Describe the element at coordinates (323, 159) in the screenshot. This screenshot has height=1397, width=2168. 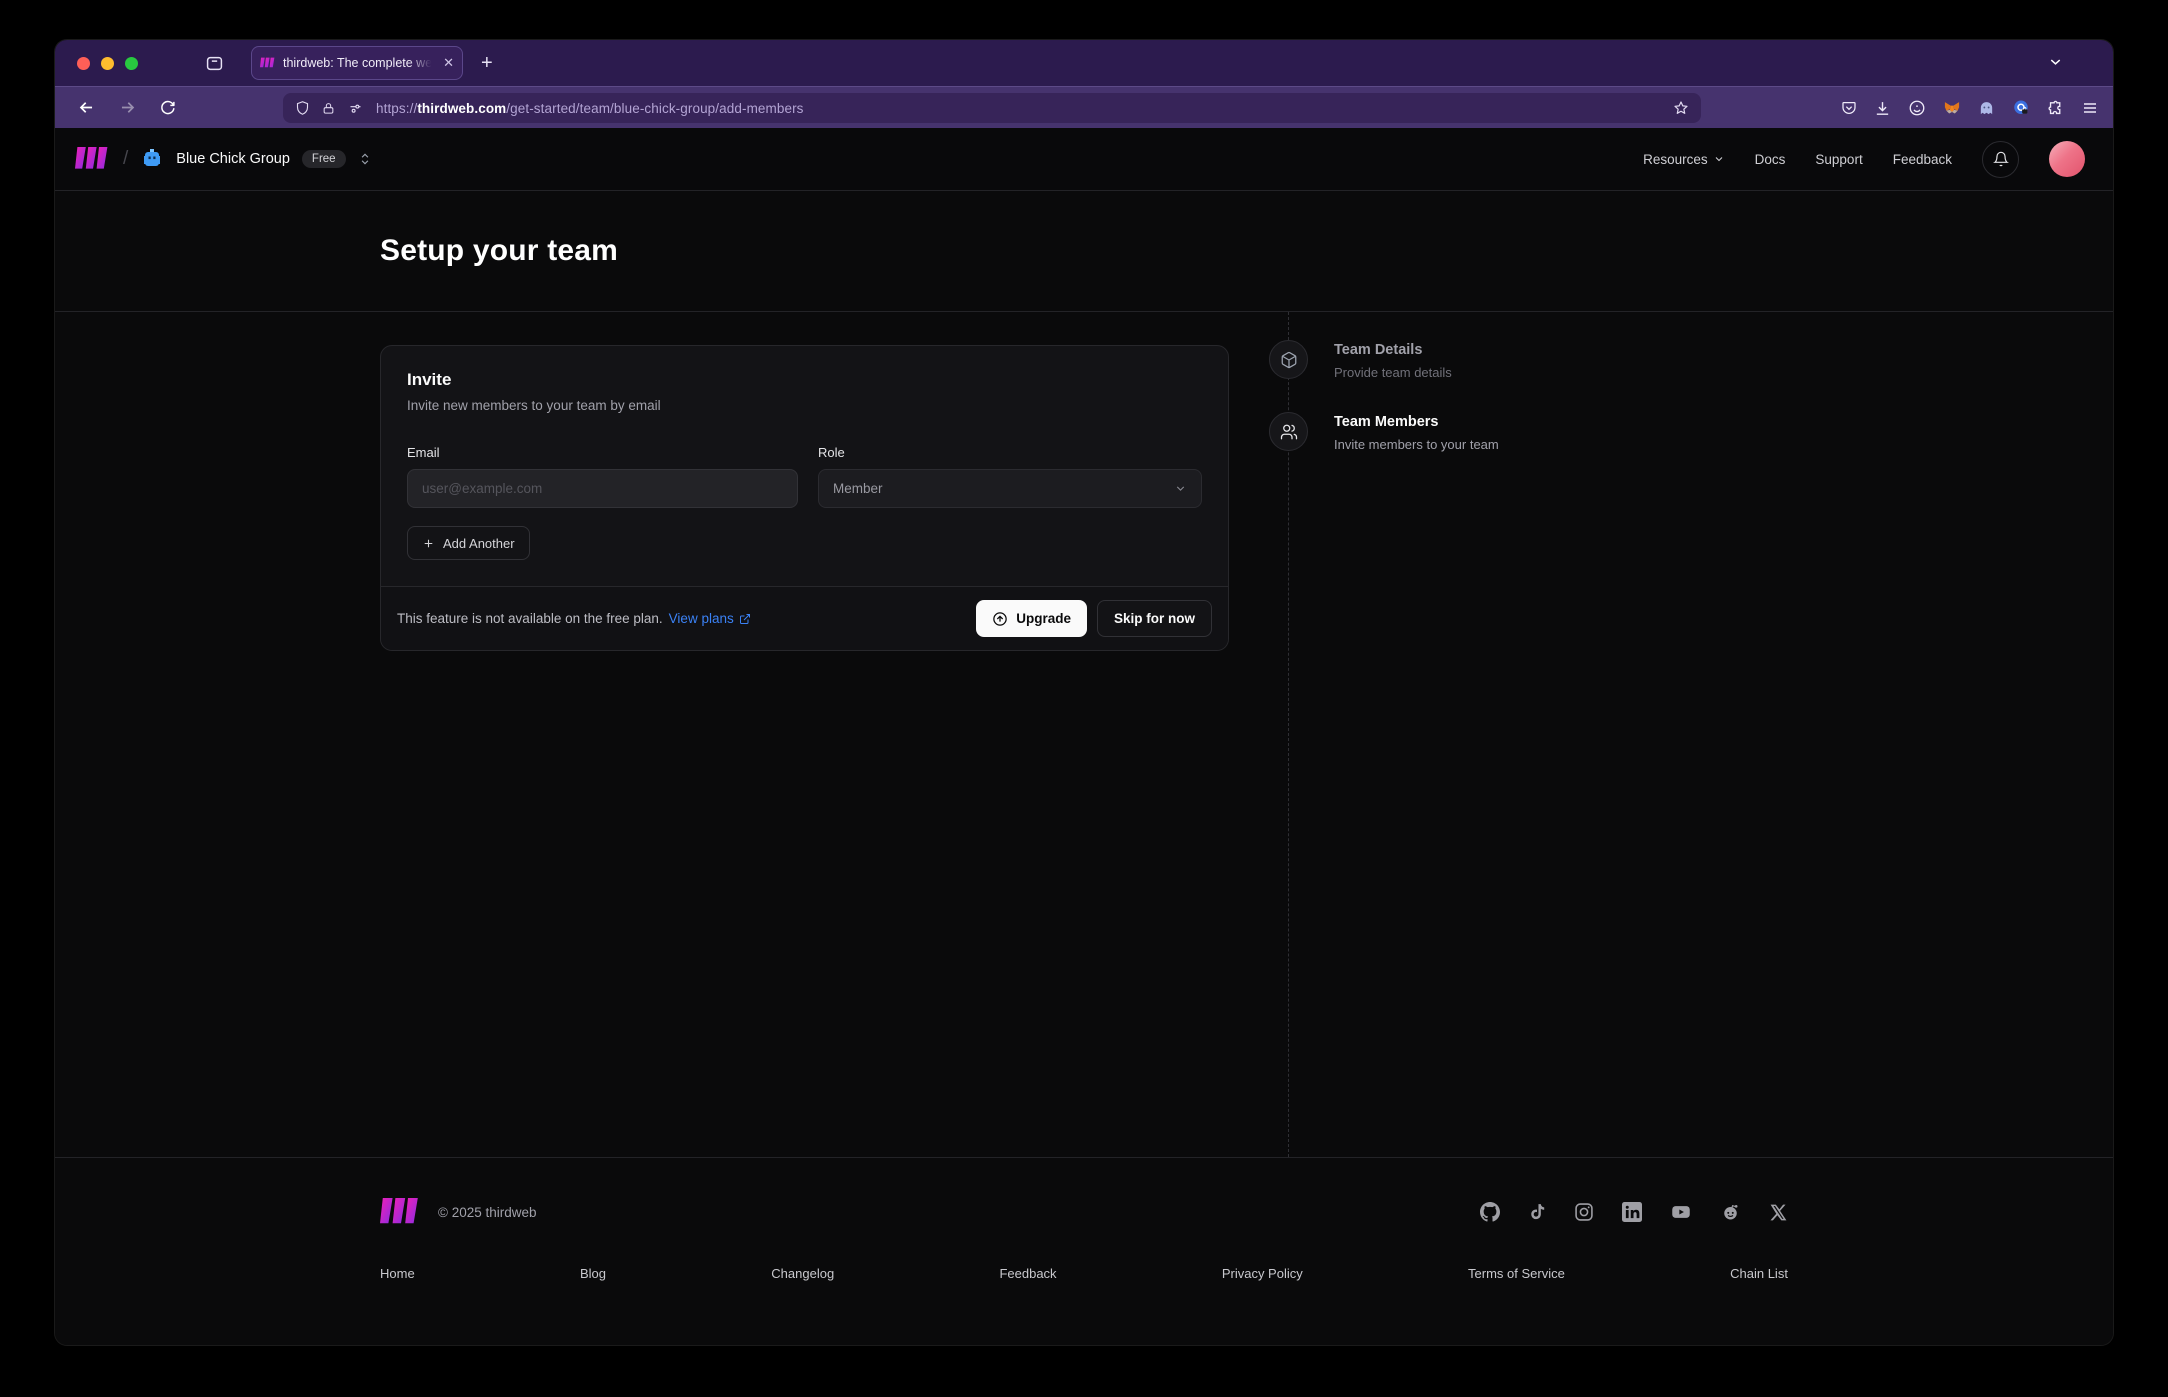
I see `plan-badge: Free` at that location.